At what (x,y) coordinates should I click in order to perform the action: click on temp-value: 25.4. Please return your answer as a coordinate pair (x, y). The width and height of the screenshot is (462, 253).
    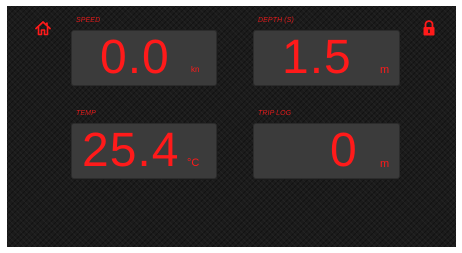
    Looking at the image, I should click on (131, 150).